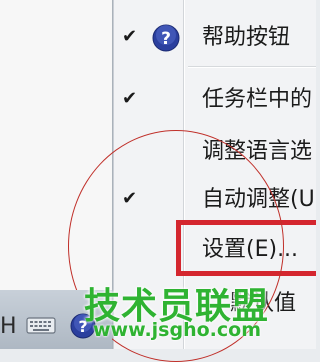  I want to click on menu-item-help-button: ✔ ? 帮助按钮, so click(214, 38).